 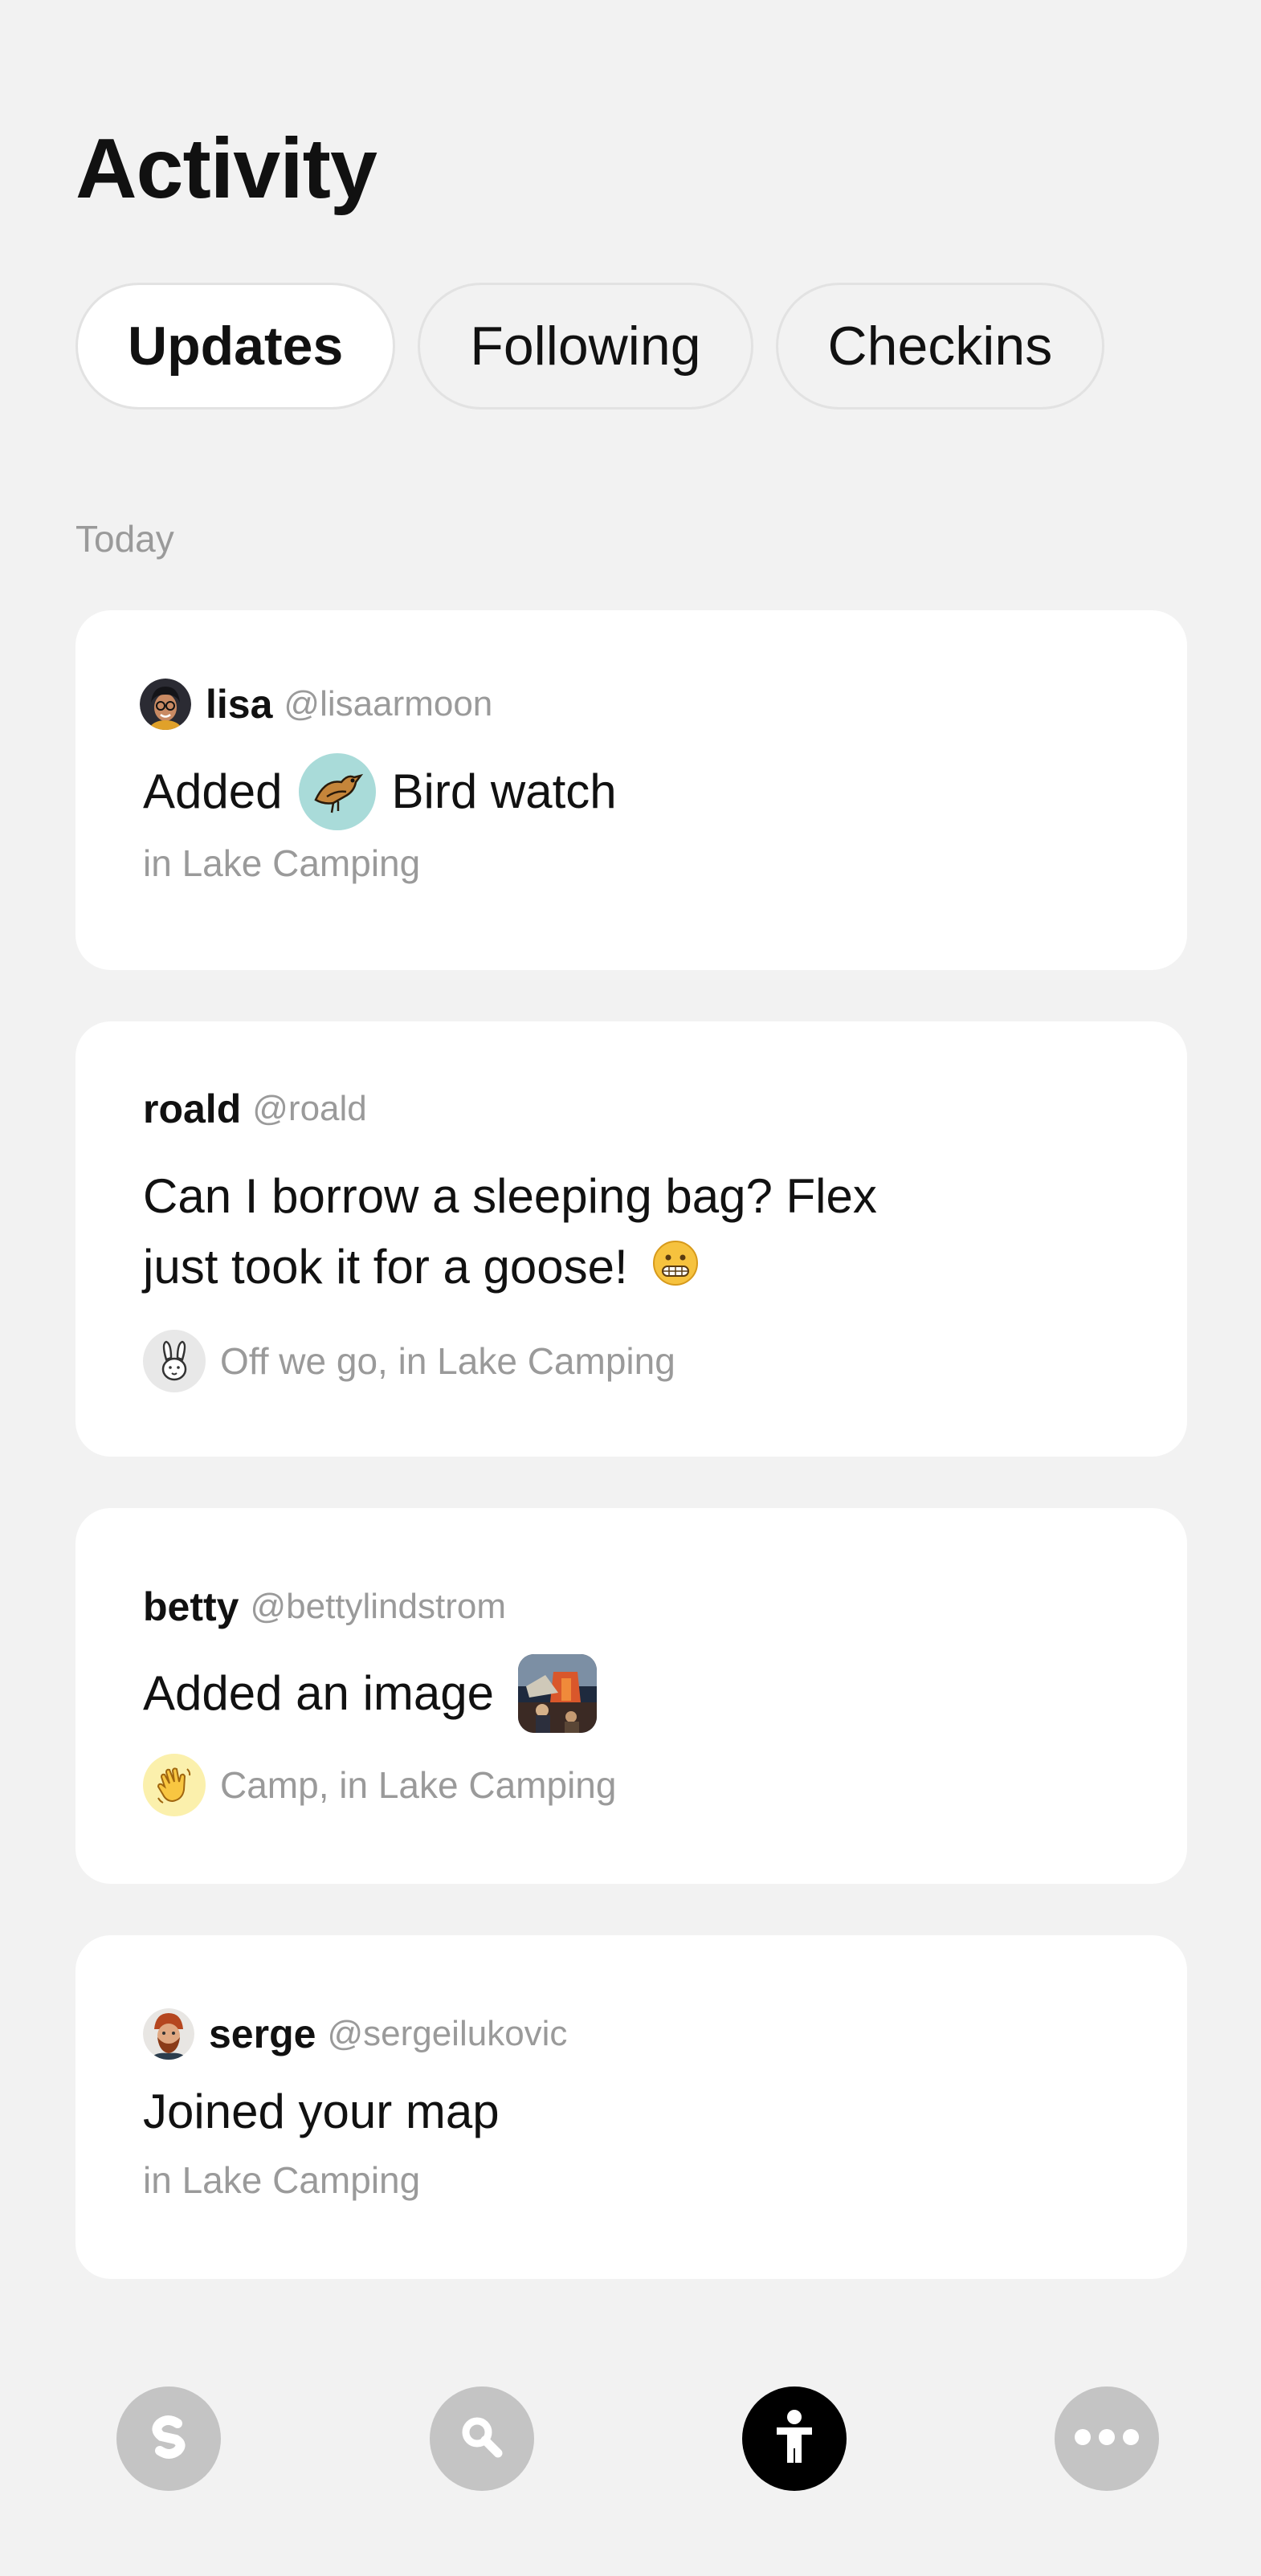 I want to click on home-logo-icon, so click(x=169, y=2439).